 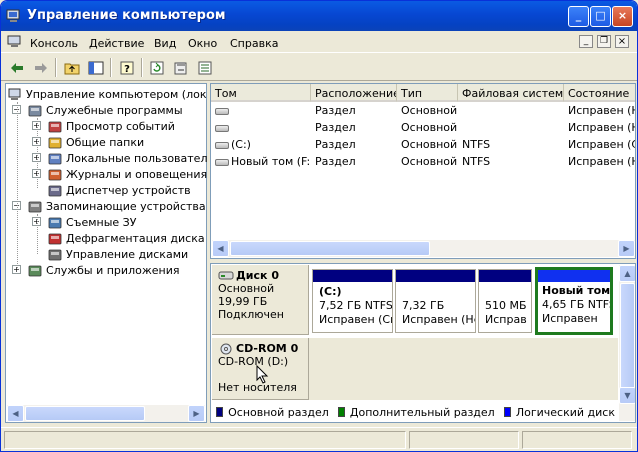 What do you see at coordinates (241, 144) in the screenshot?
I see `volume-cell-text: (C:)` at bounding box center [241, 144].